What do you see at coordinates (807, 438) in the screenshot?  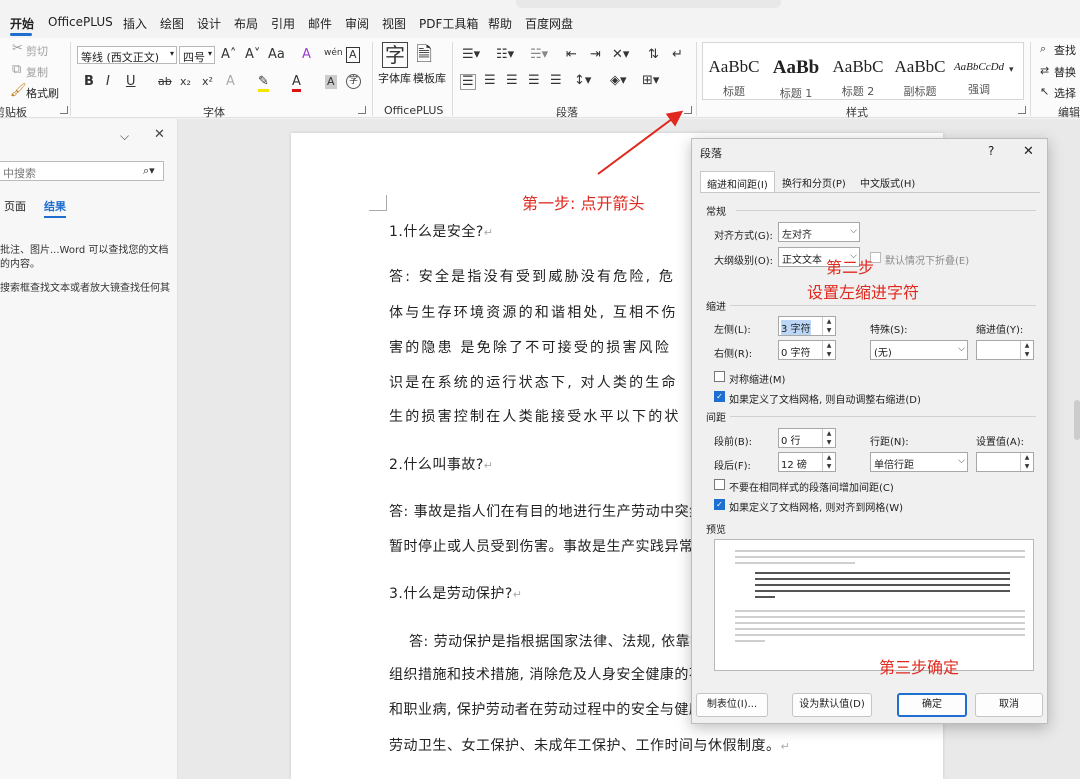 I see `space-before-spinner: 0 行 ▲ ▼` at bounding box center [807, 438].